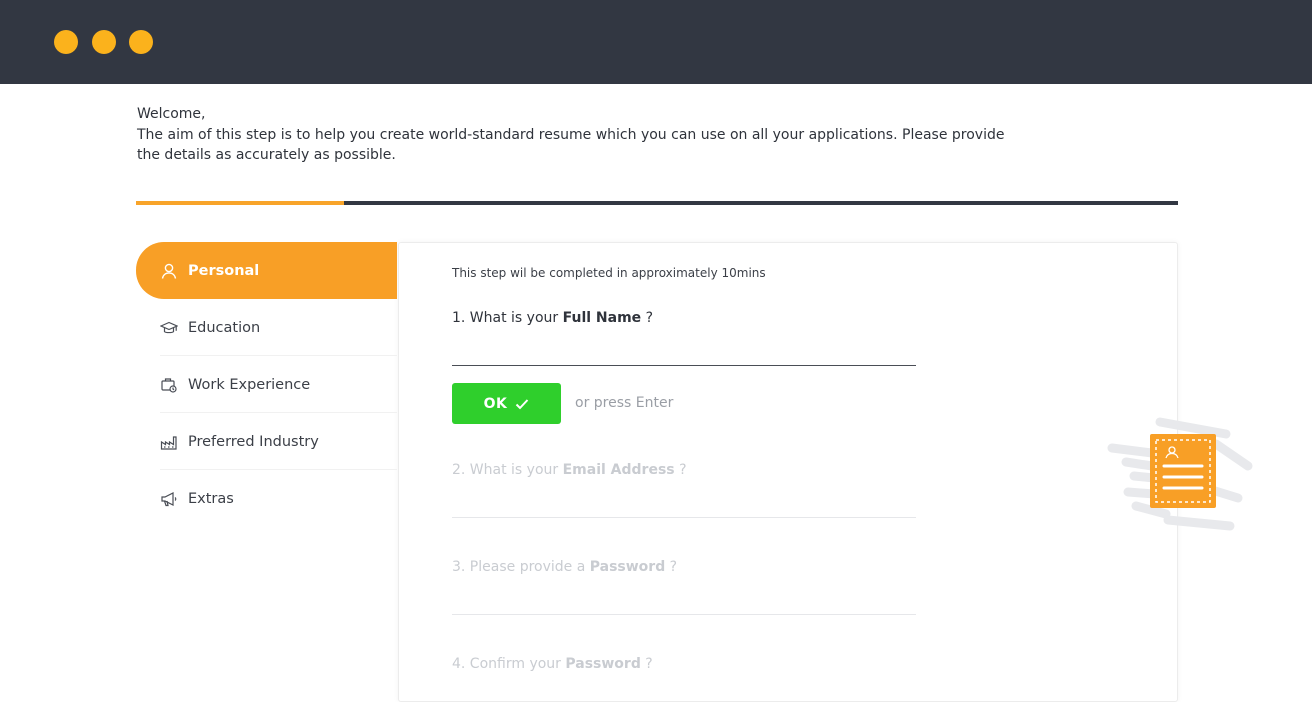  What do you see at coordinates (211, 498) in the screenshot?
I see `sidebar-item-label: Extras` at bounding box center [211, 498].